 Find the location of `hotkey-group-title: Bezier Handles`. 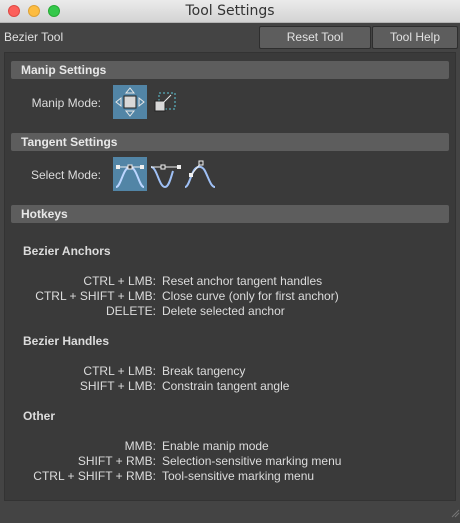

hotkey-group-title: Bezier Handles is located at coordinates (66, 341).